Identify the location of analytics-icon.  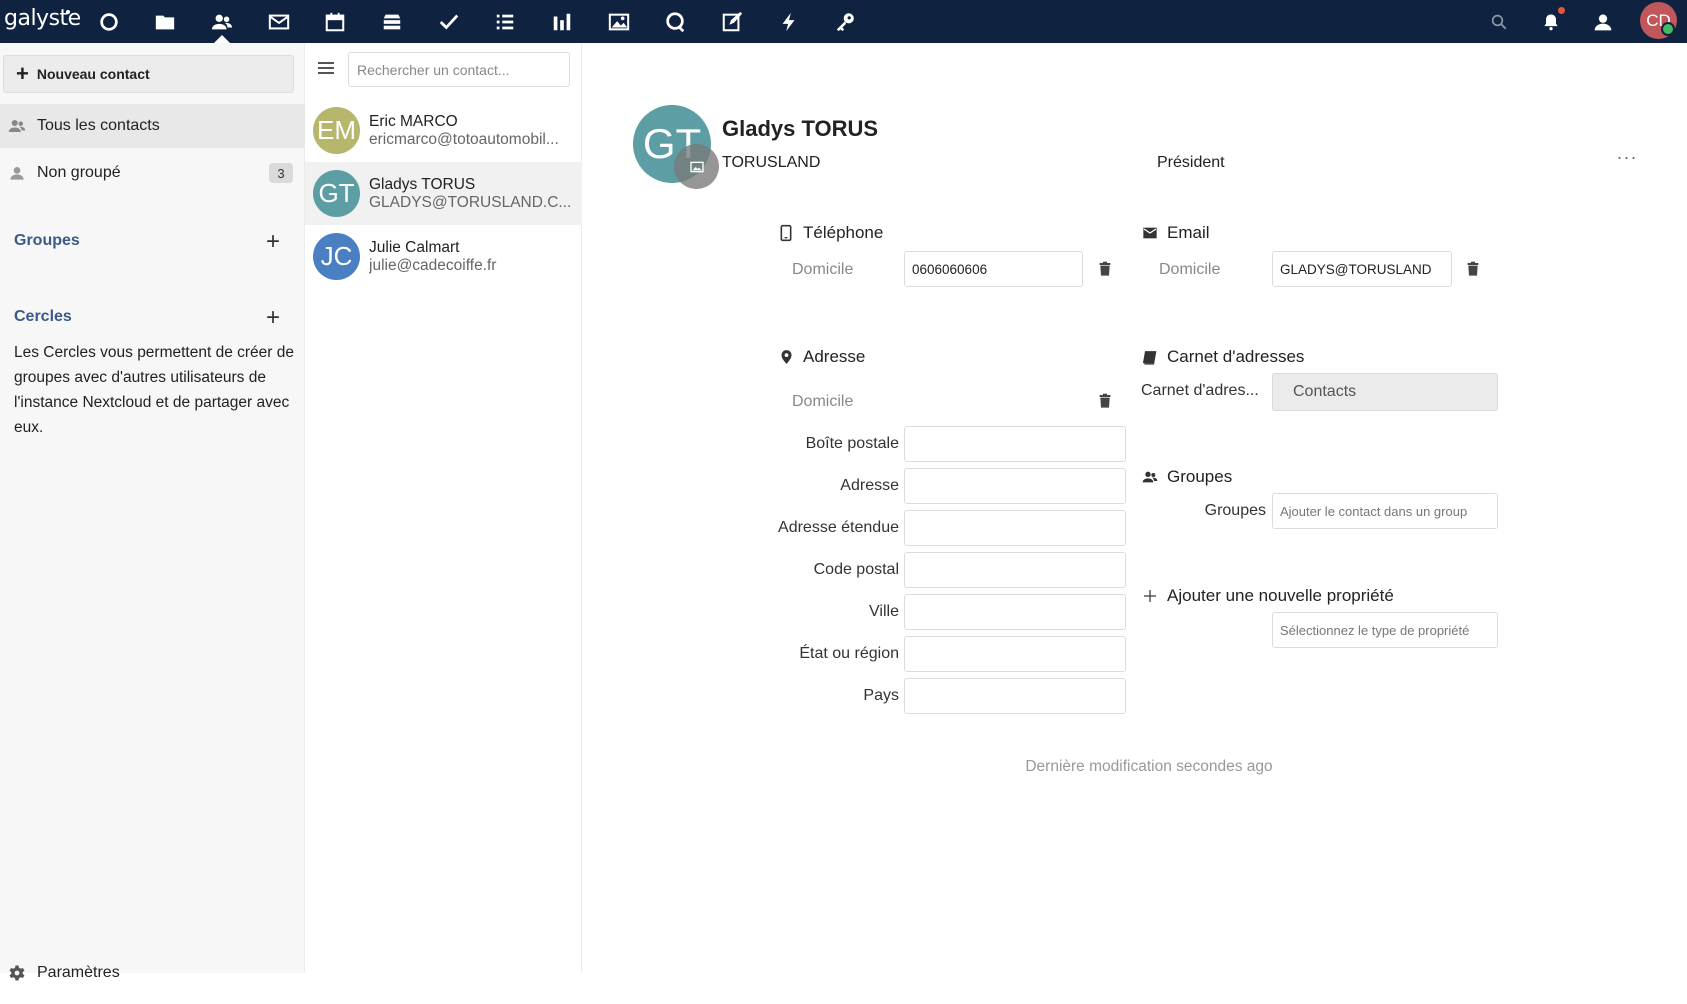
(562, 22).